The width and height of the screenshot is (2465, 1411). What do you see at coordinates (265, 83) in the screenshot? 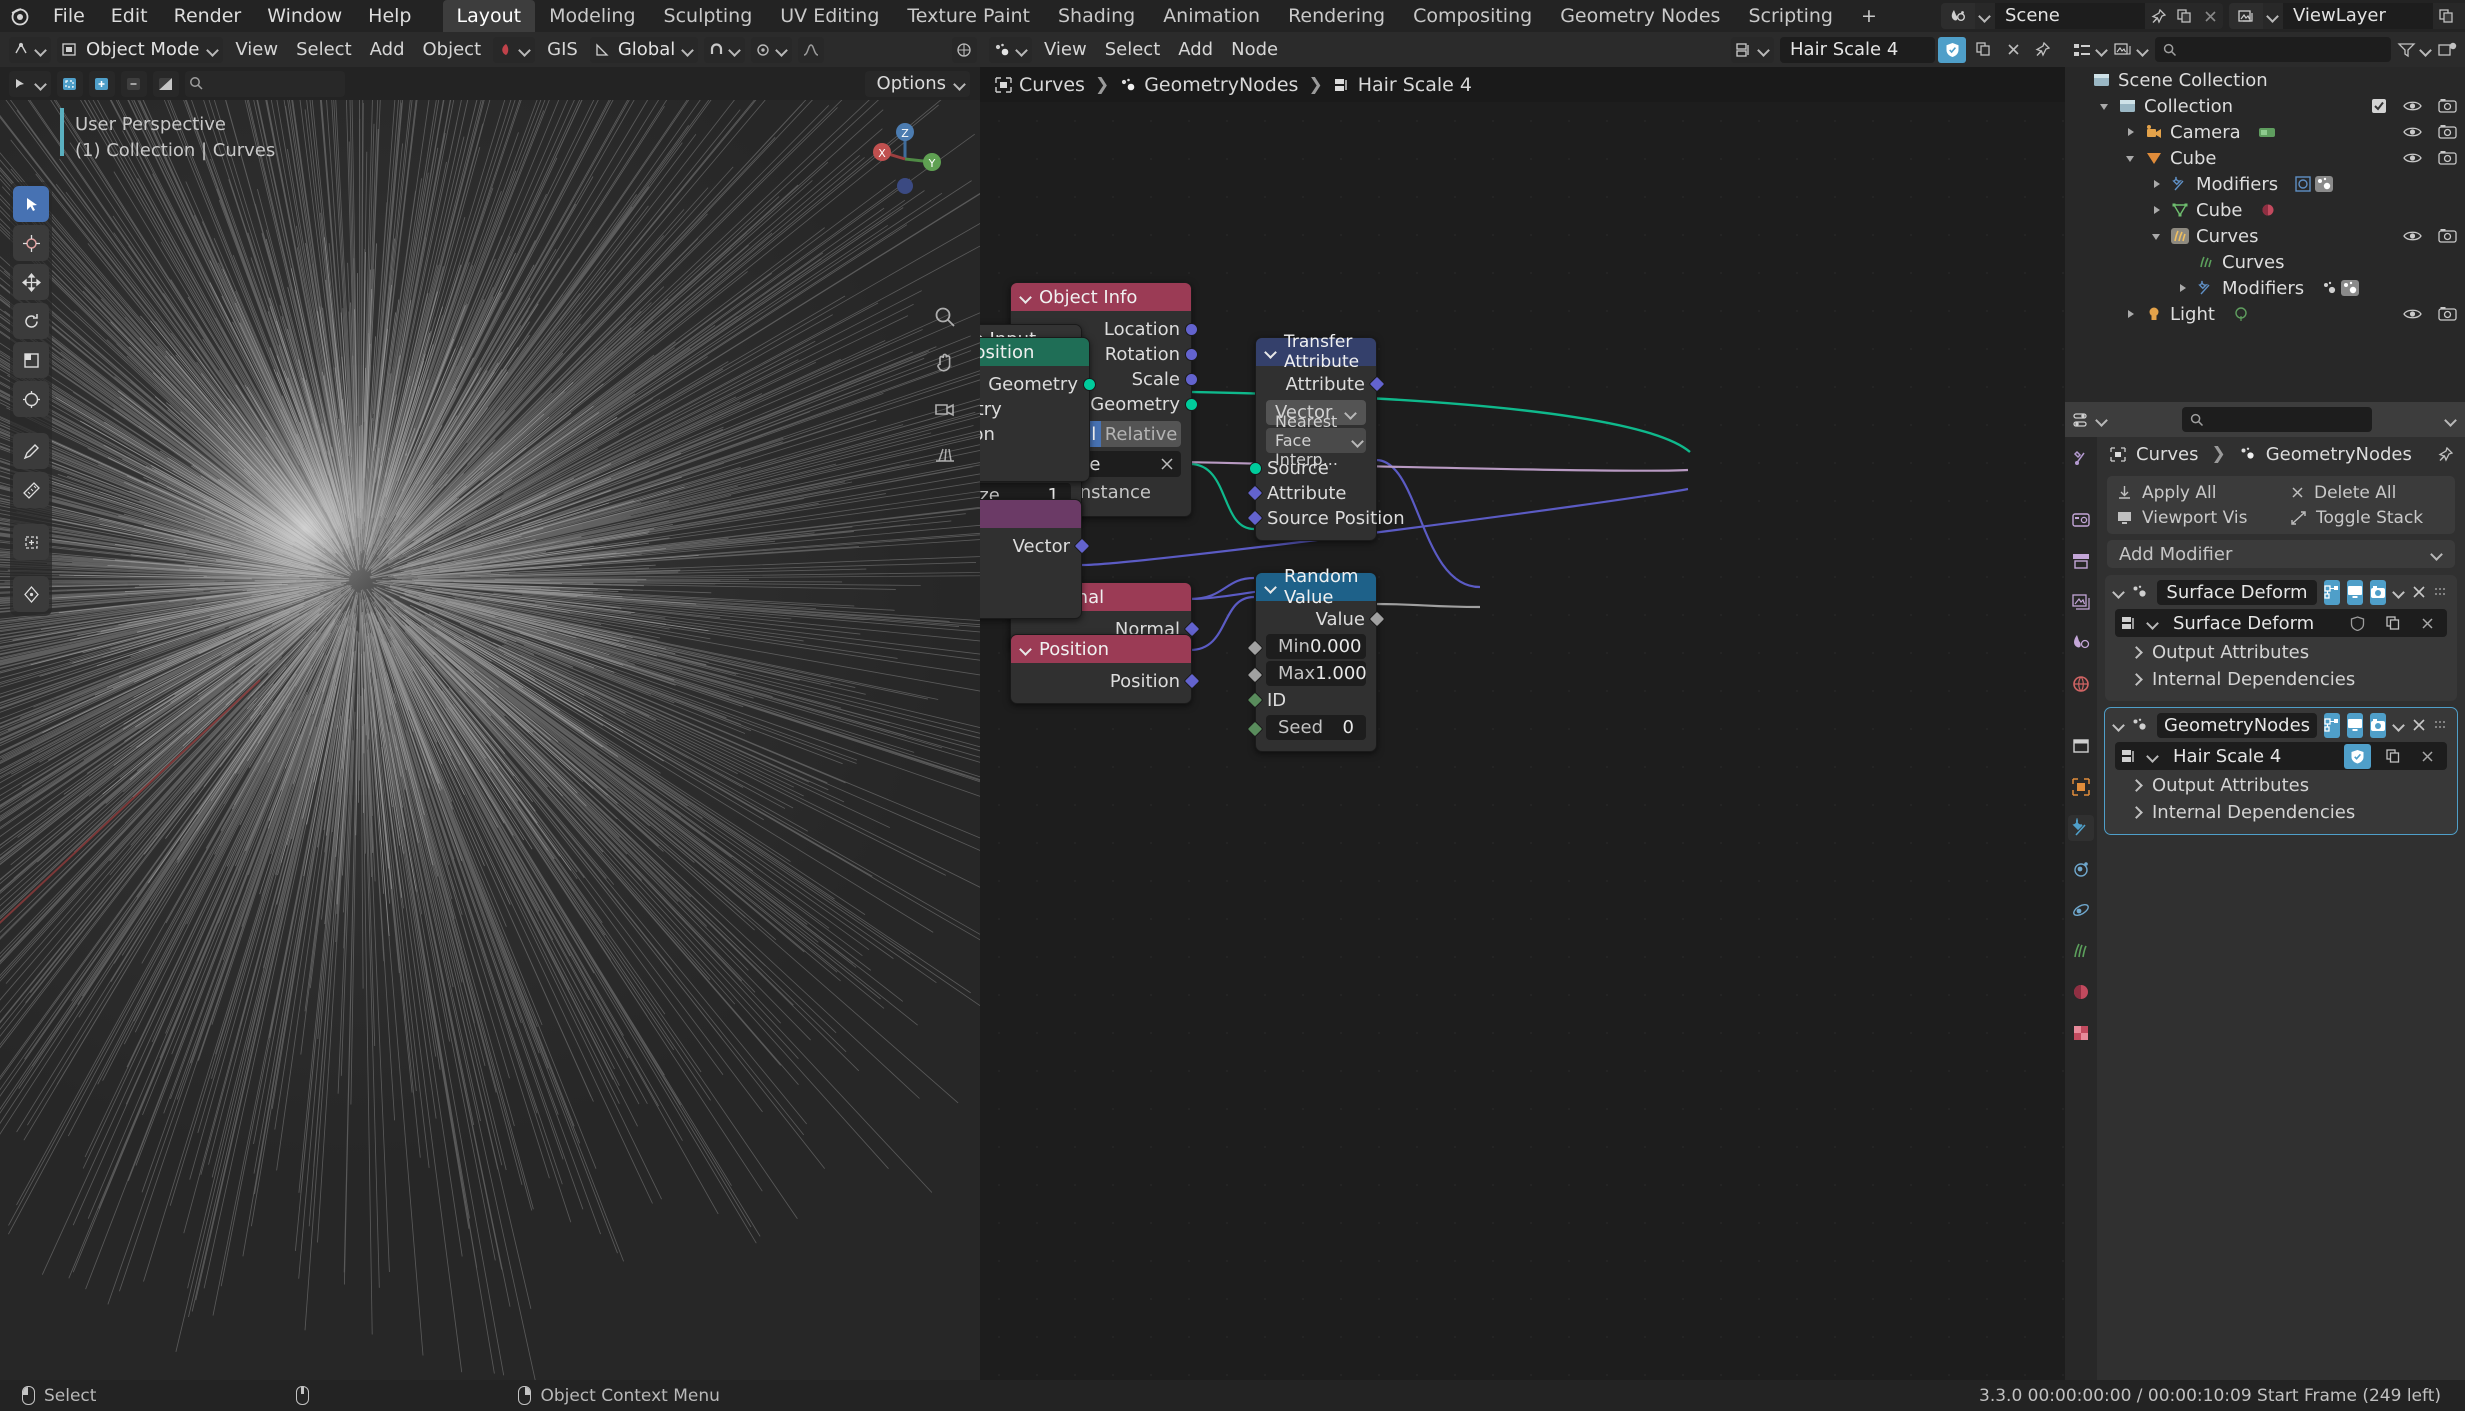
I see `viewport-search-field` at bounding box center [265, 83].